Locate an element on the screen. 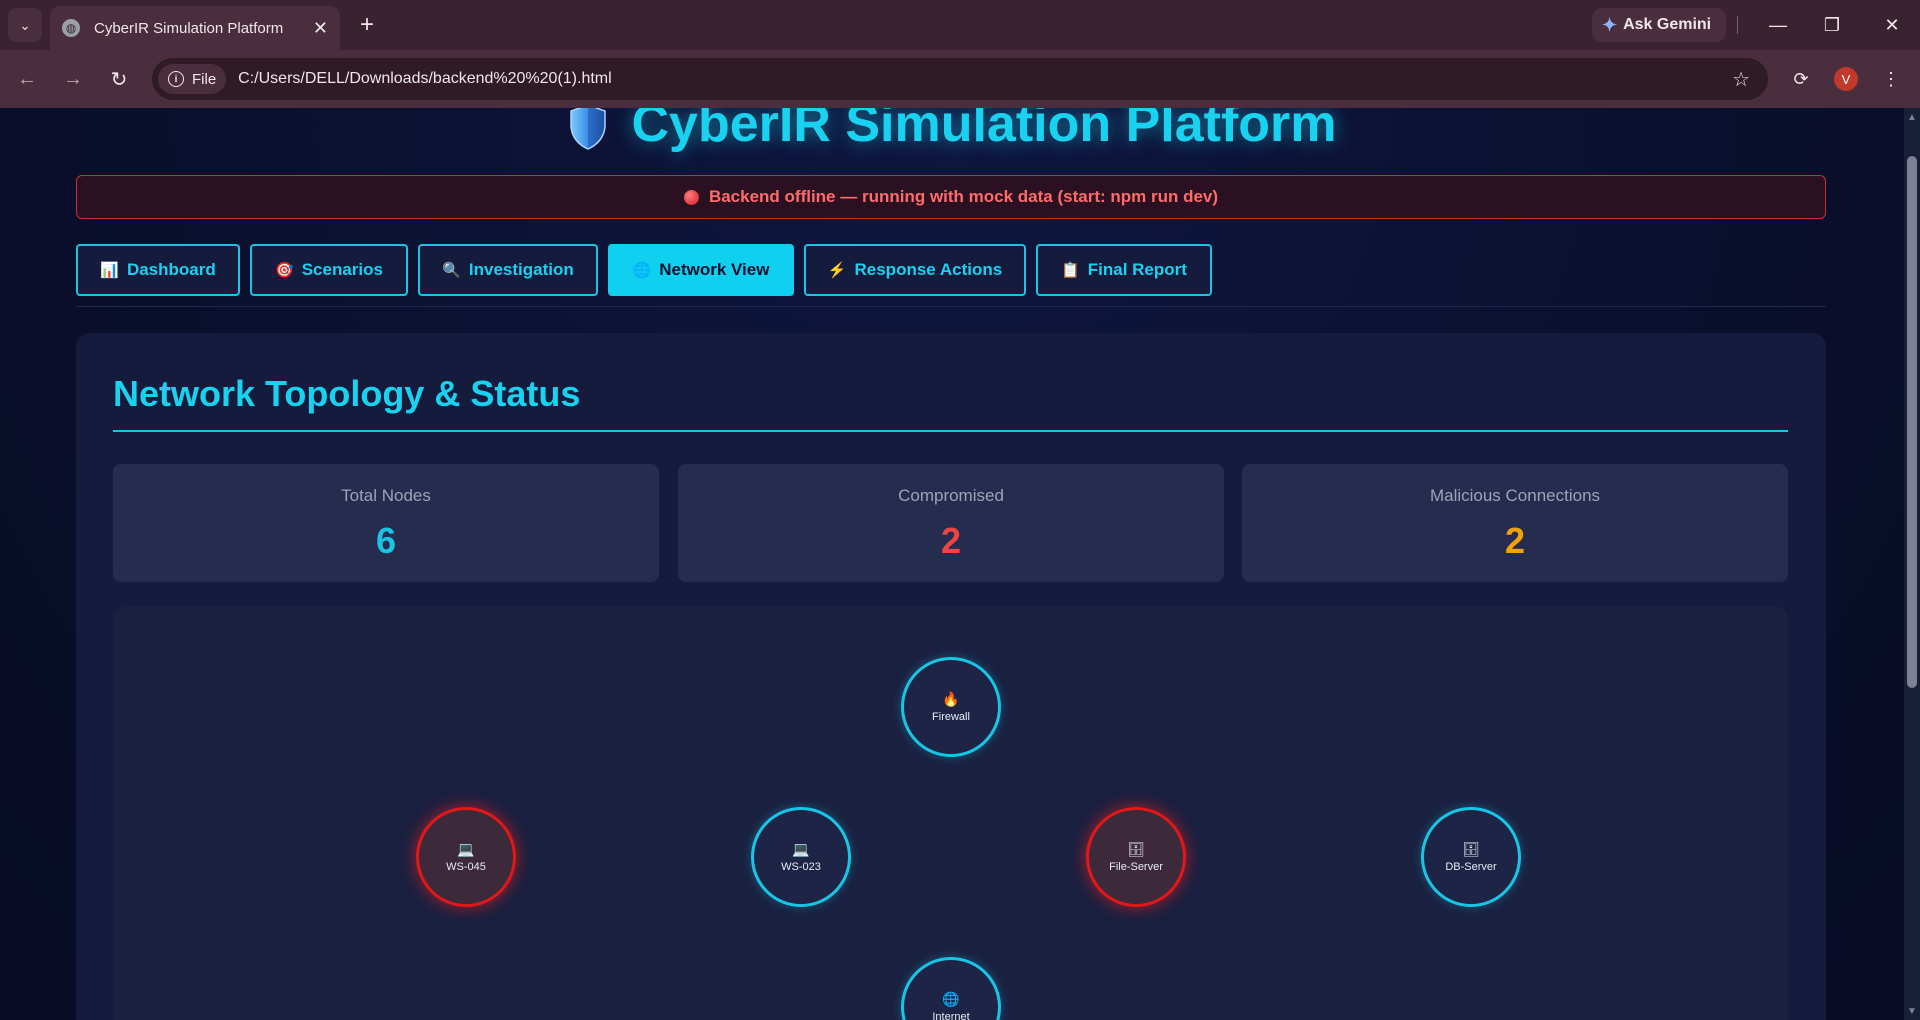  tab-label: Response Actions is located at coordinates (928, 269).